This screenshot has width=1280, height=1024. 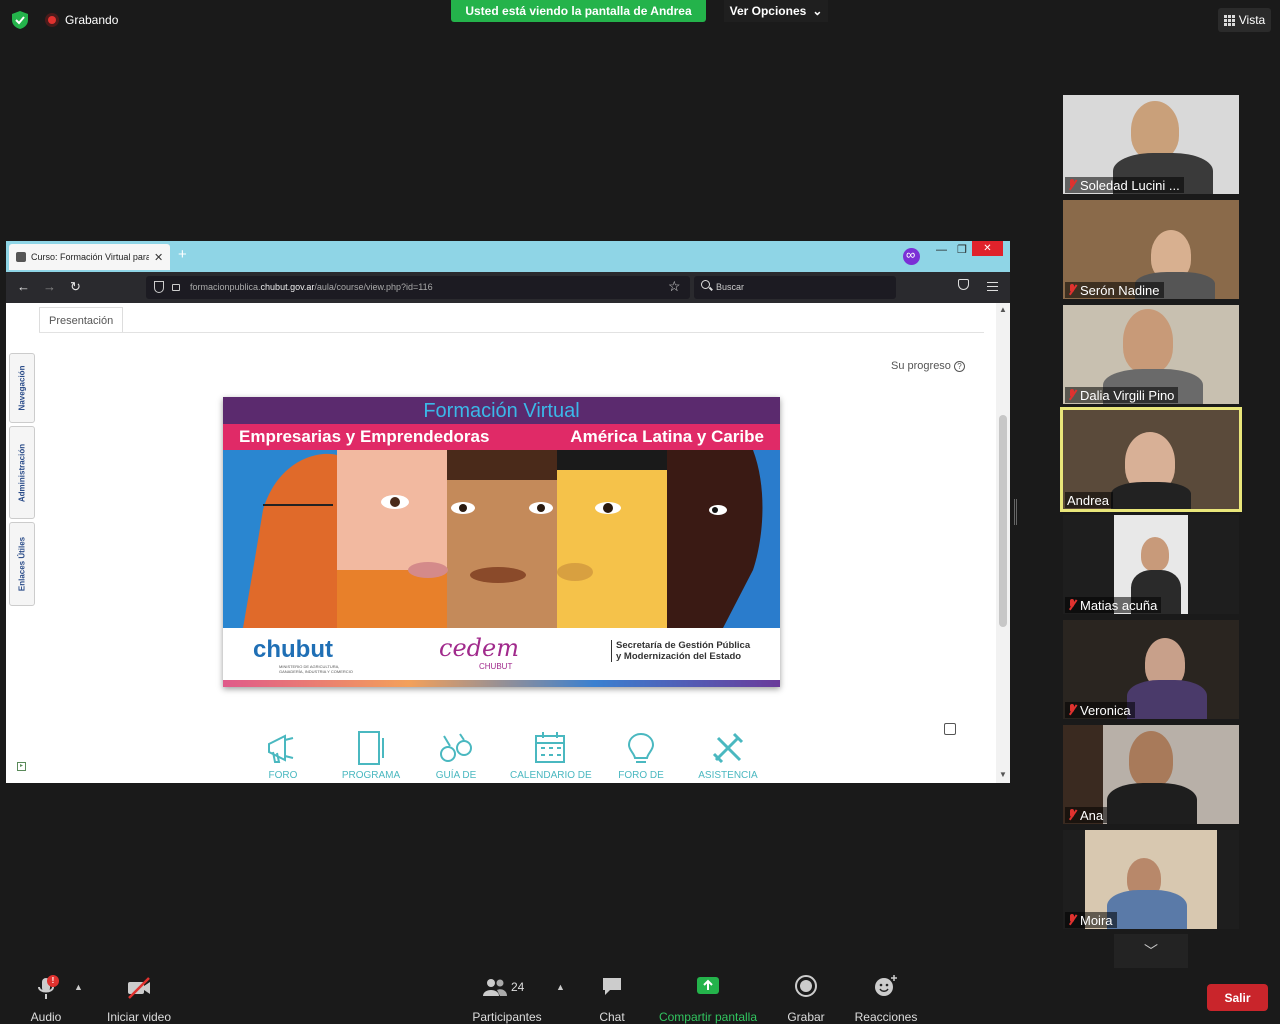 I want to click on recording-icon, so click(x=52, y=20).